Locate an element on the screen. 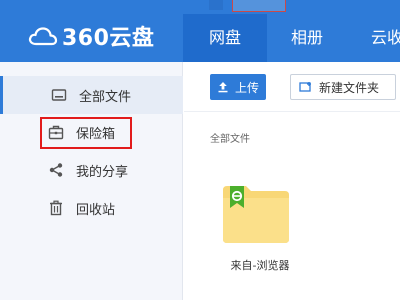 This screenshot has width=400, height=300. share-icon is located at coordinates (56, 170).